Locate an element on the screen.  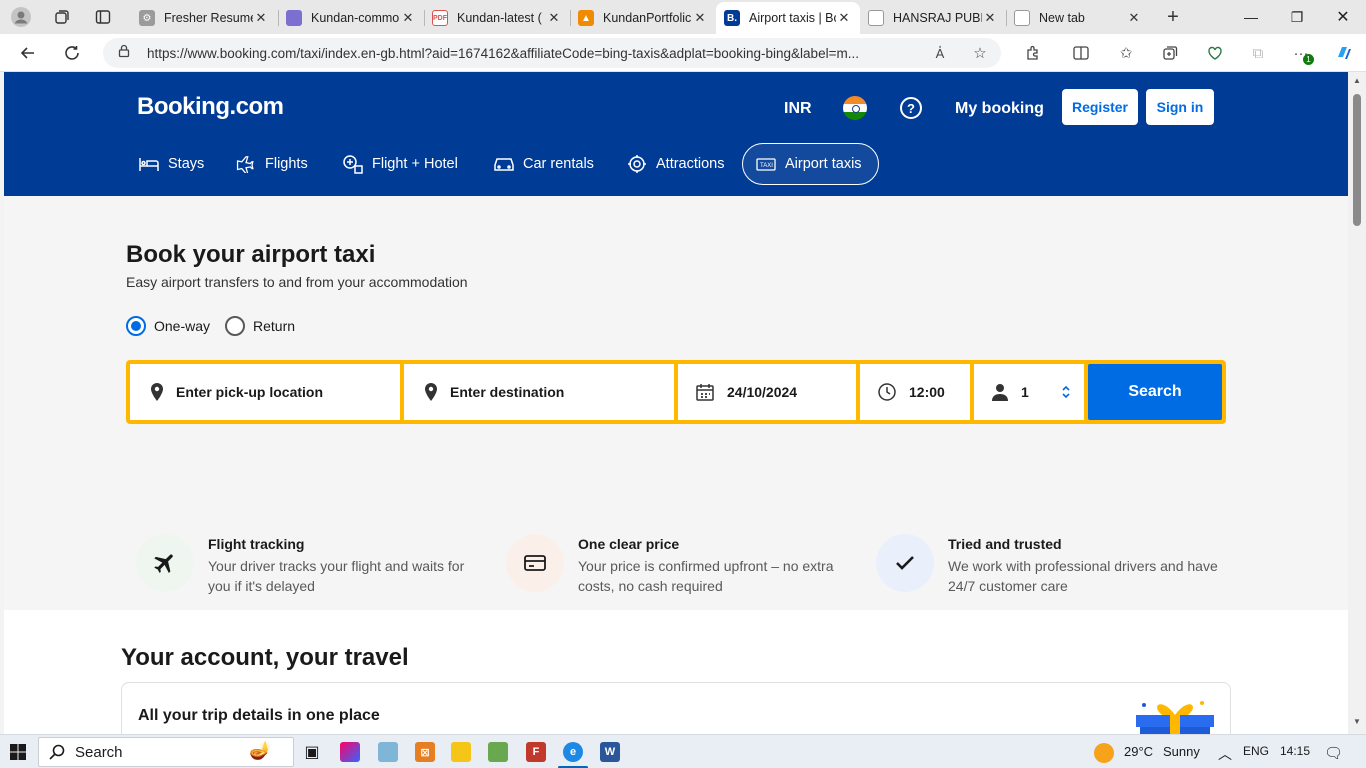
close-window-button: ✕ is located at coordinates (1343, 17).